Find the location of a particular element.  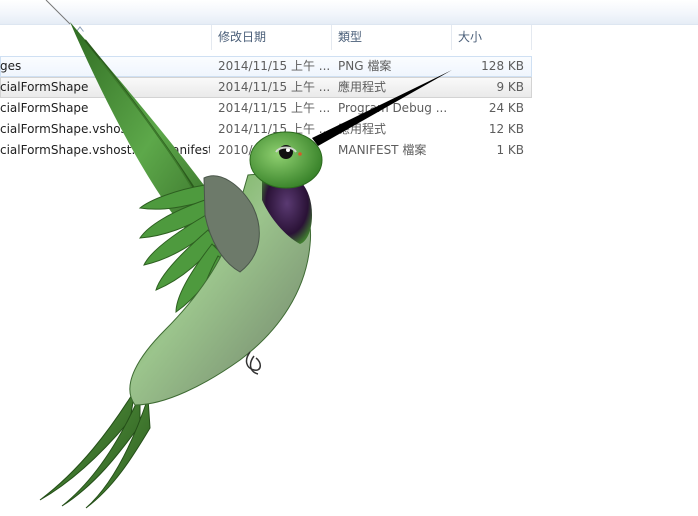

file-size: 9 KB is located at coordinates (510, 87).